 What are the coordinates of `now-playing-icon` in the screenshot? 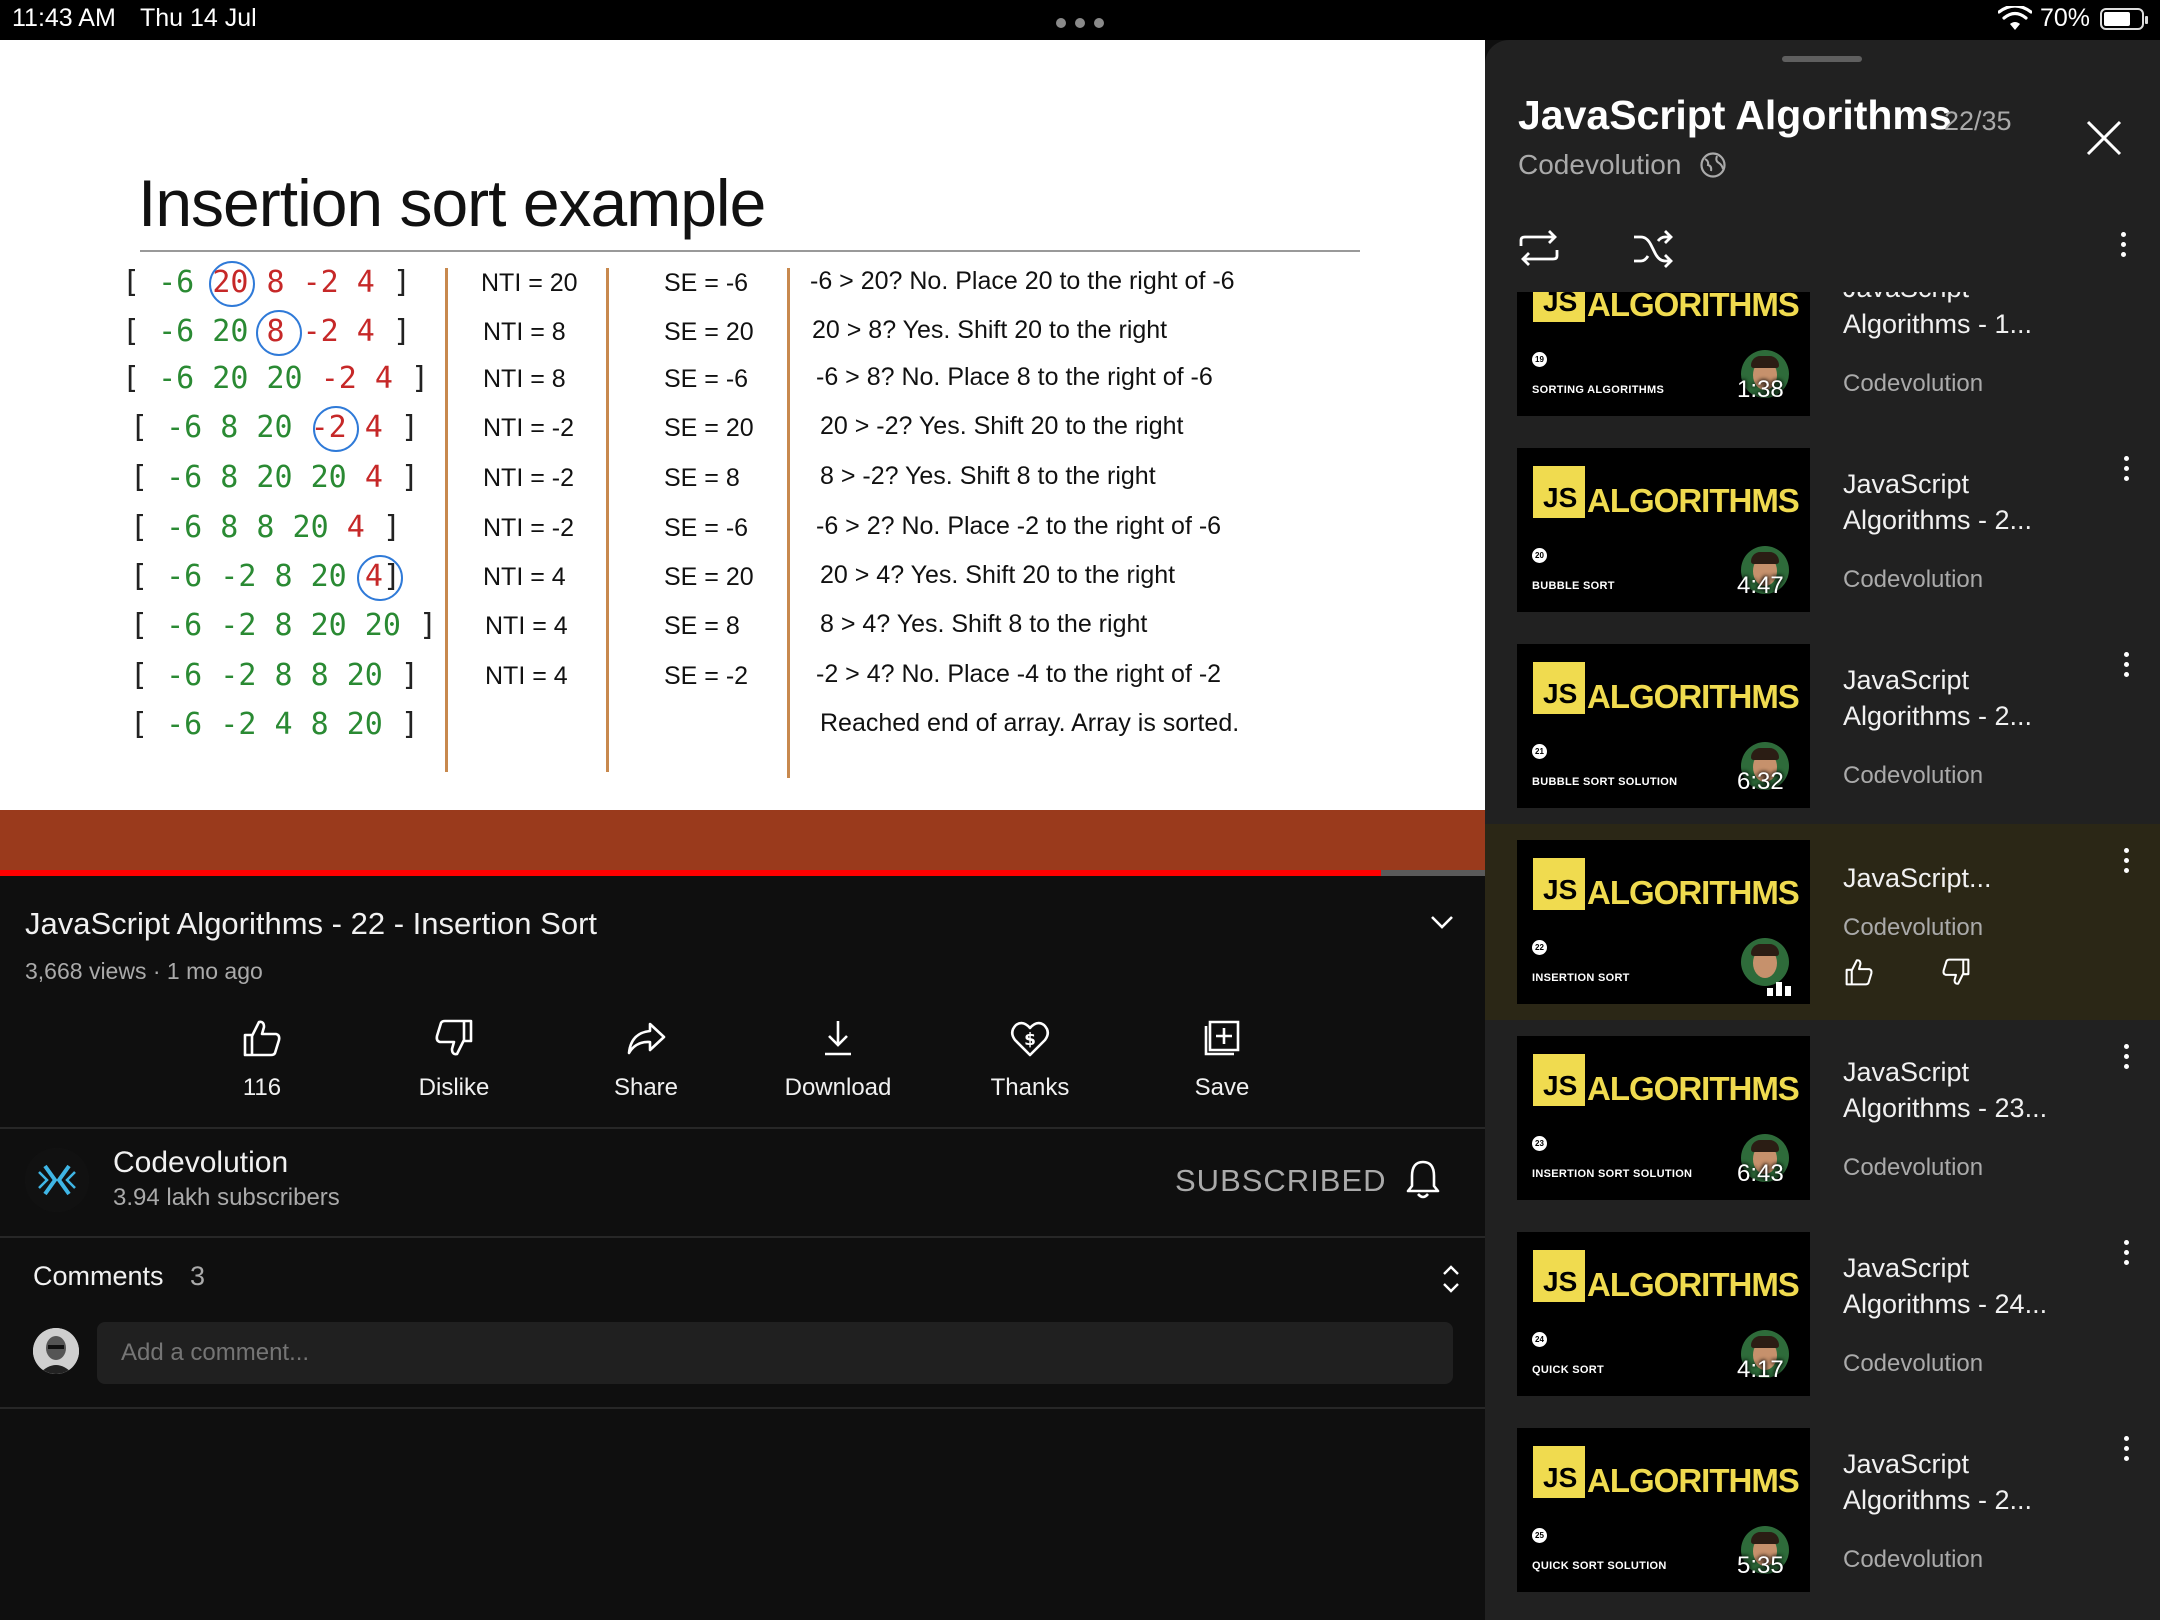 It's located at (1781, 986).